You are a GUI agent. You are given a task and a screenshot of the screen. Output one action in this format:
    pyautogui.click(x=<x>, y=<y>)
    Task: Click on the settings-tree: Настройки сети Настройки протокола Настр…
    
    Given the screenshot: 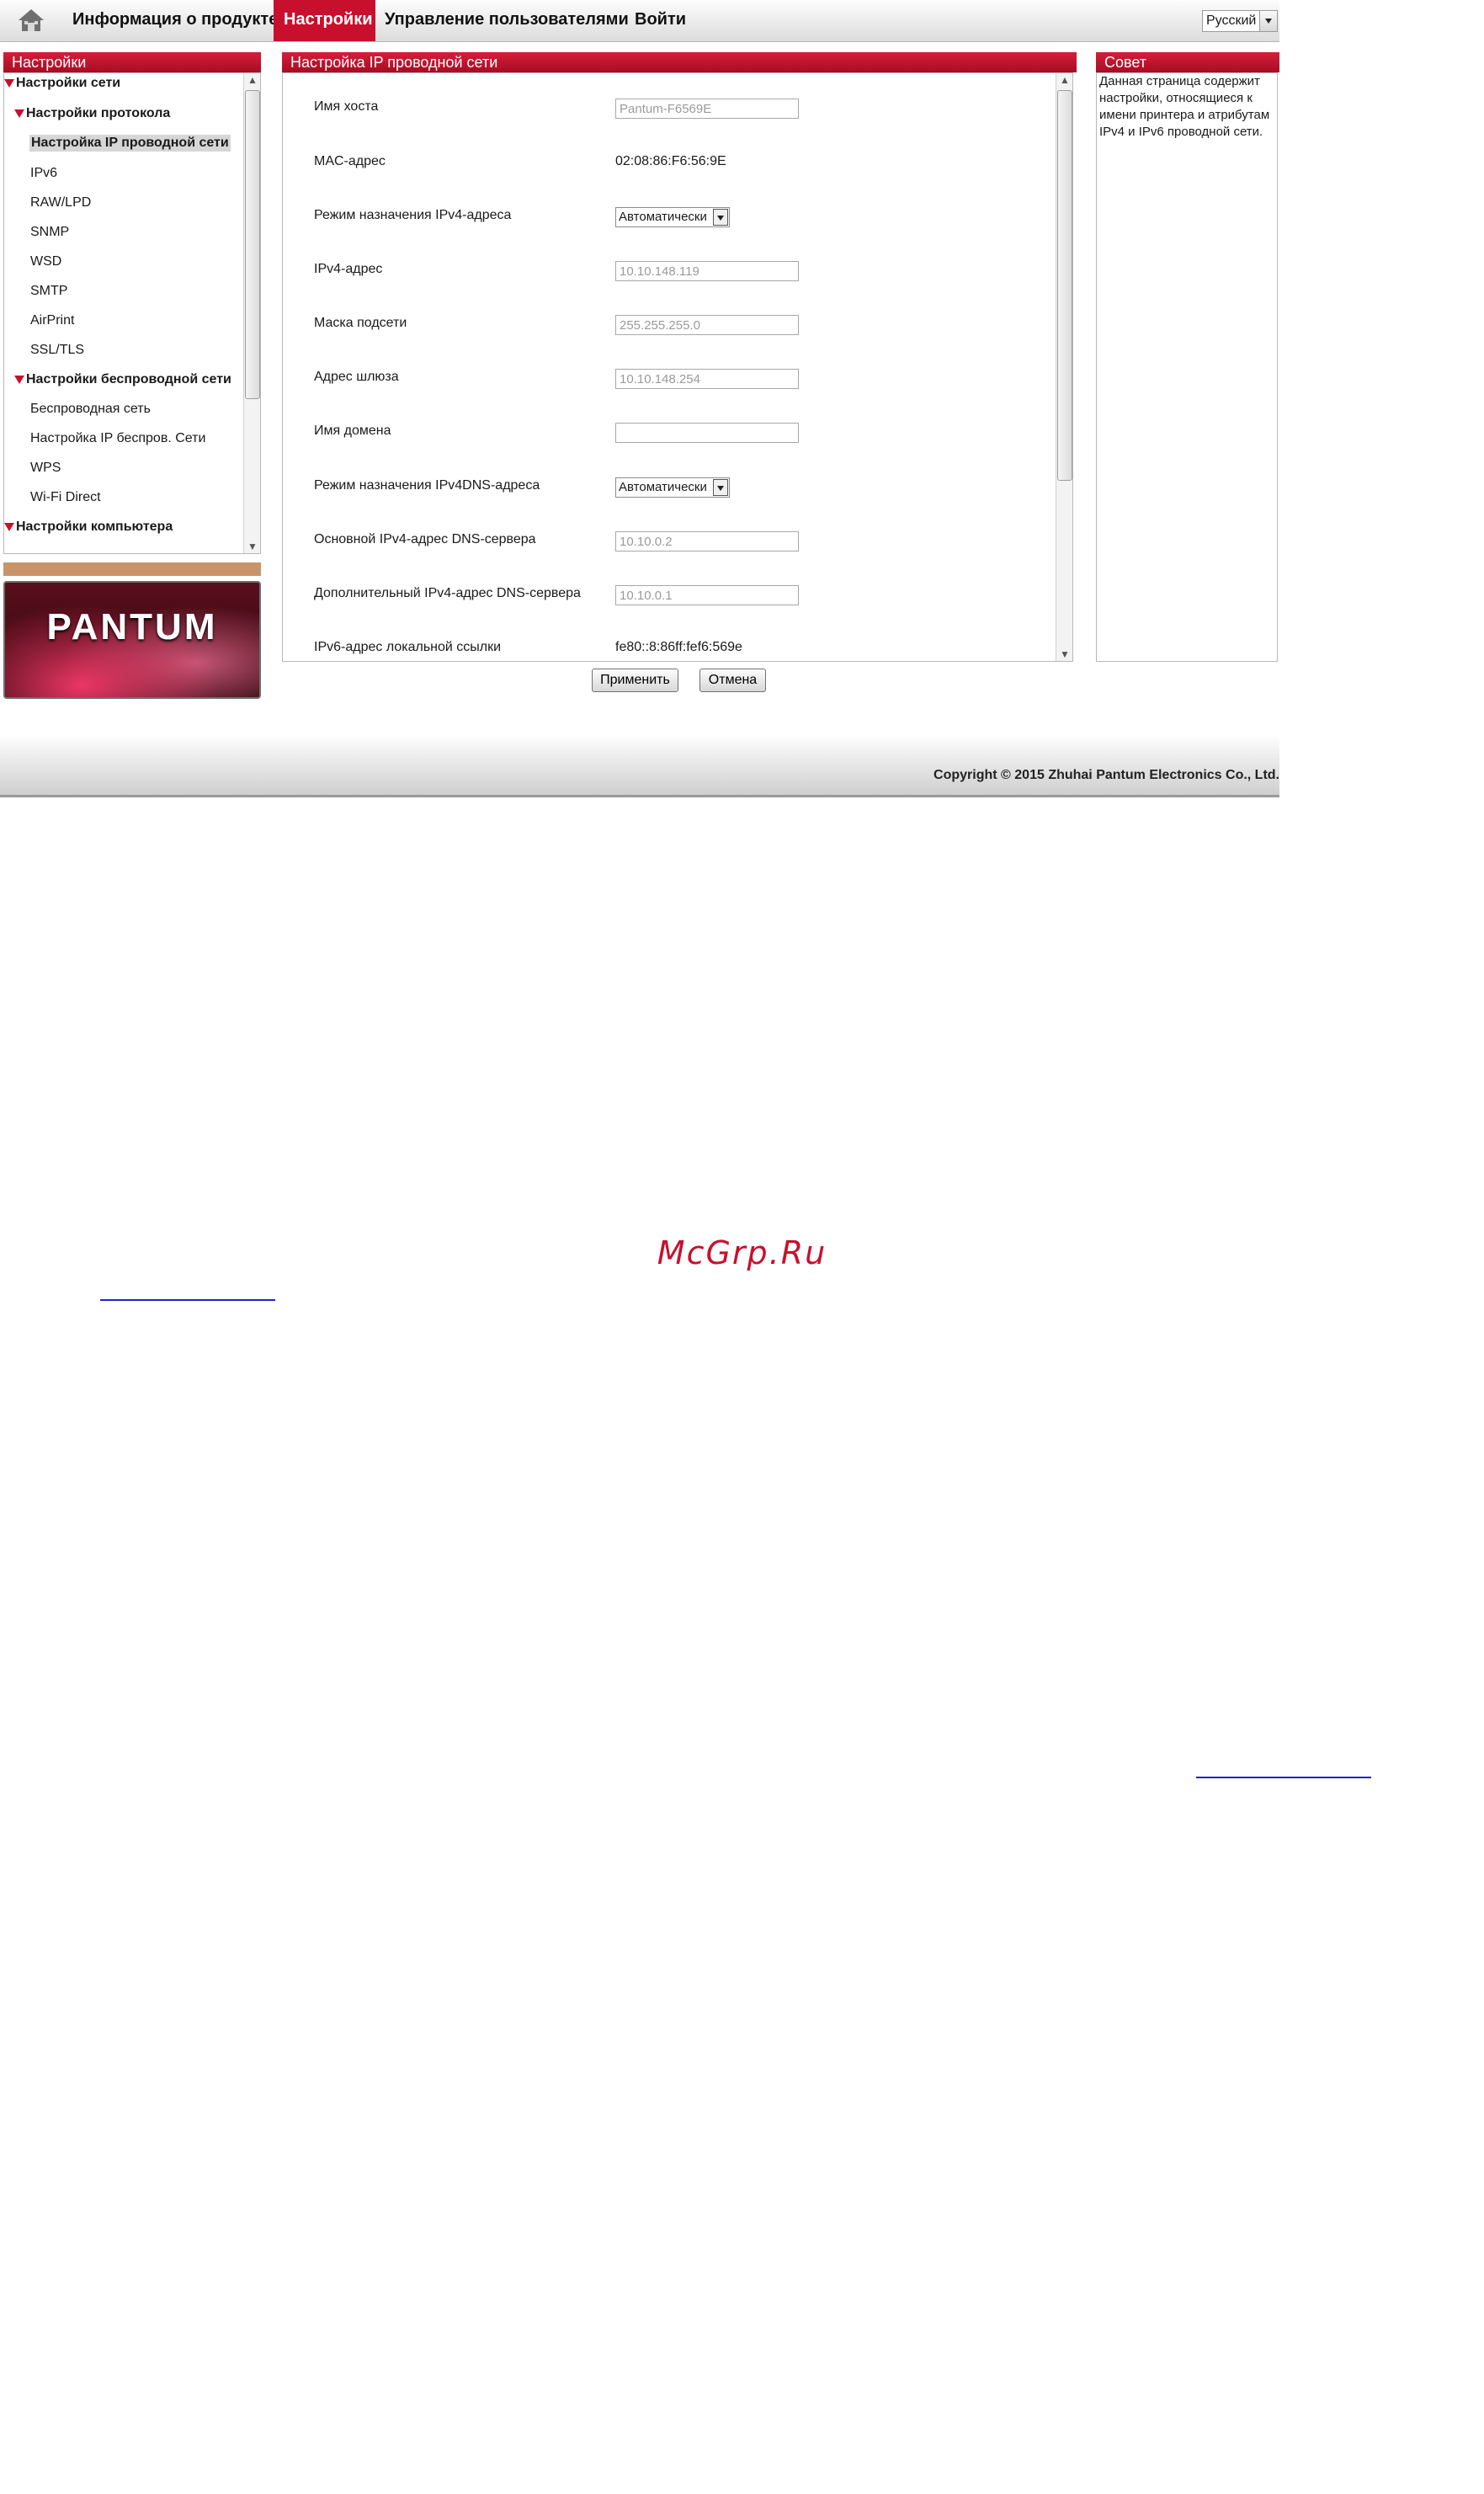 What is the action you would take?
    pyautogui.click(x=132, y=313)
    